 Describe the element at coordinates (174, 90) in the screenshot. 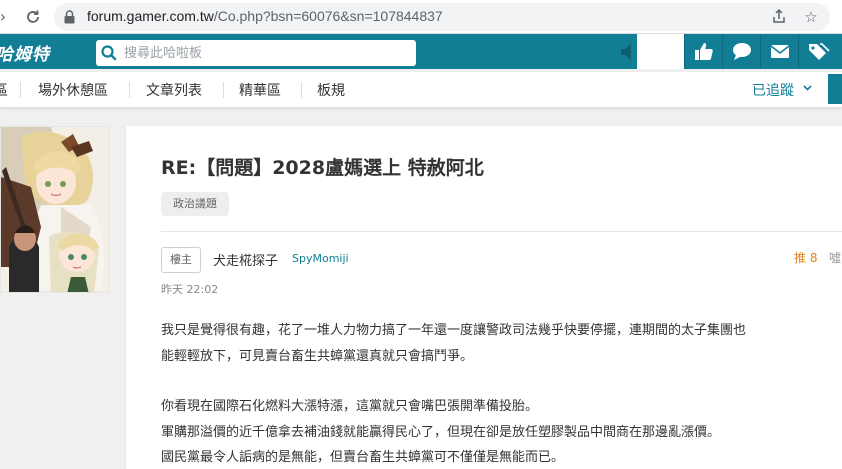

I see `subnav-item-article-list: 文章列表` at that location.